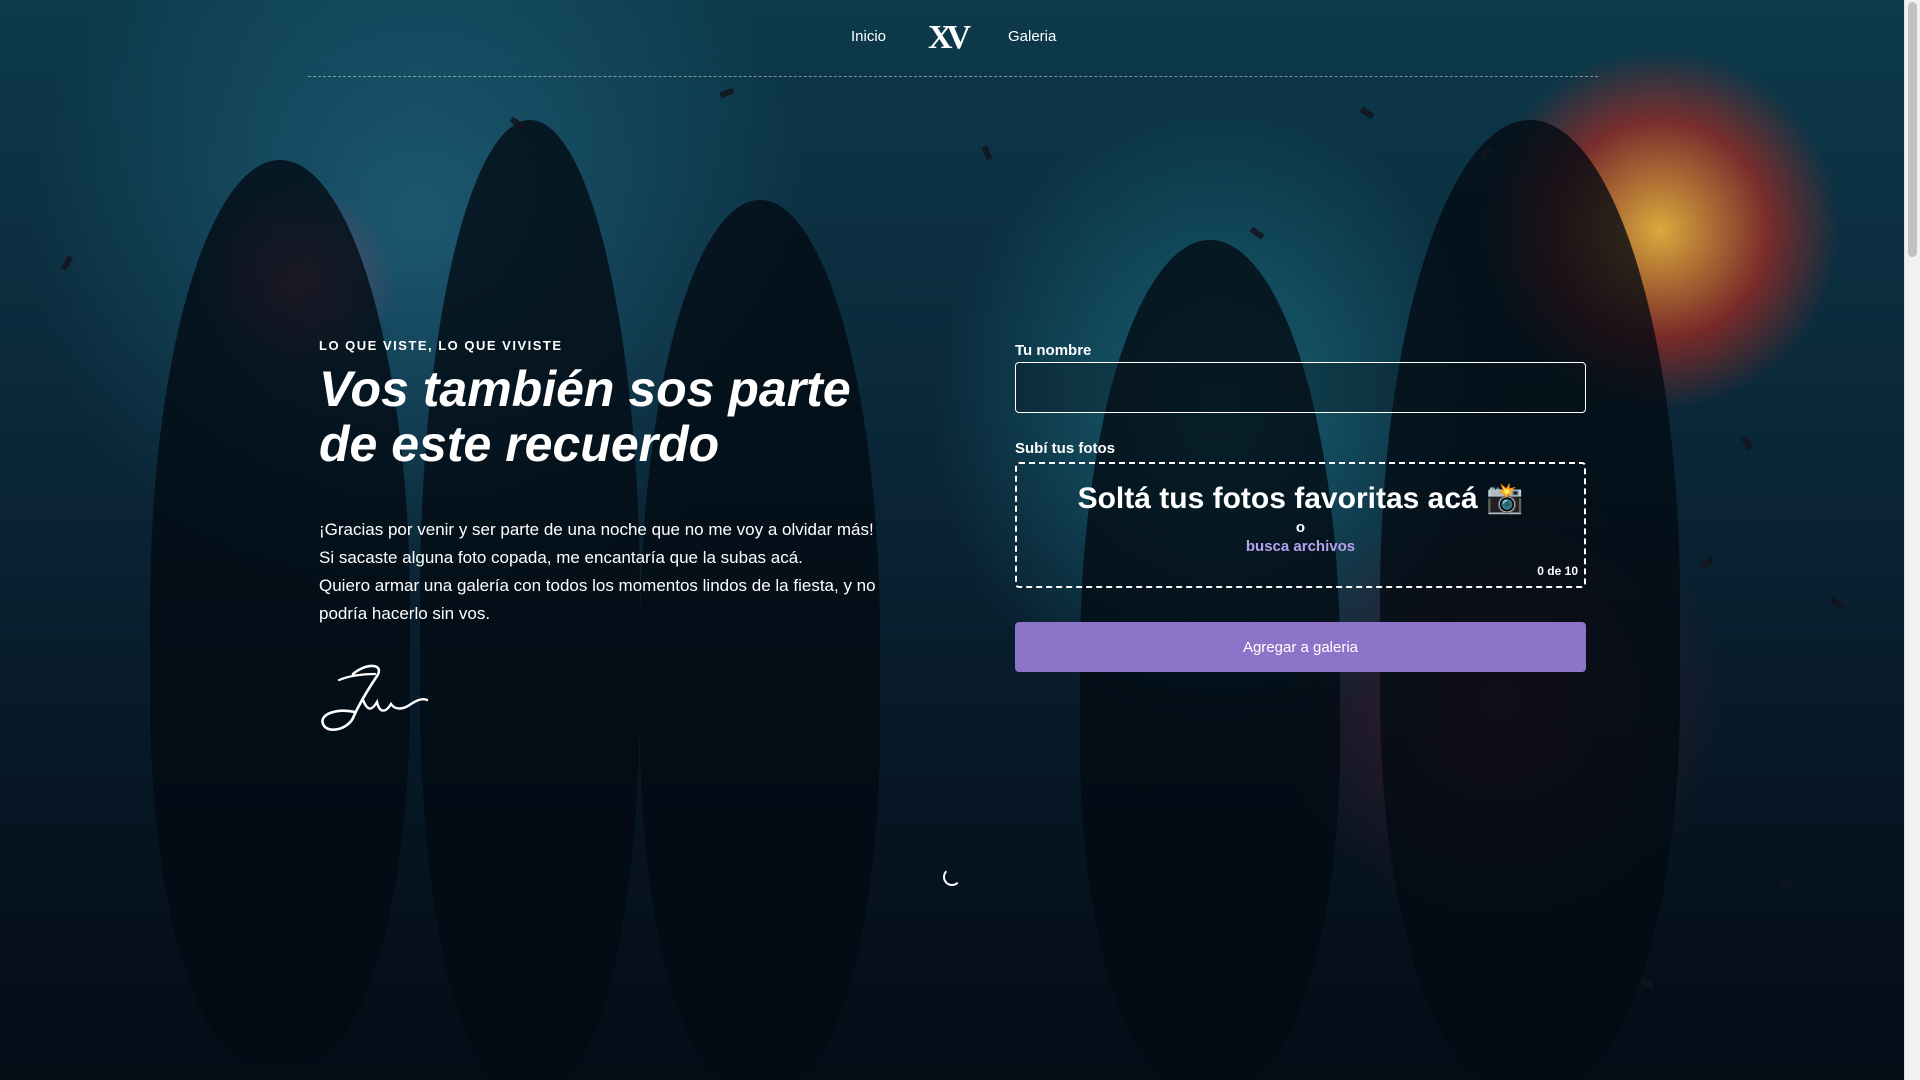 This screenshot has width=1920, height=1080. Describe the element at coordinates (1300, 498) in the screenshot. I see `dropzone-title: Soltá tus fotos favoritas acá 📸` at that location.